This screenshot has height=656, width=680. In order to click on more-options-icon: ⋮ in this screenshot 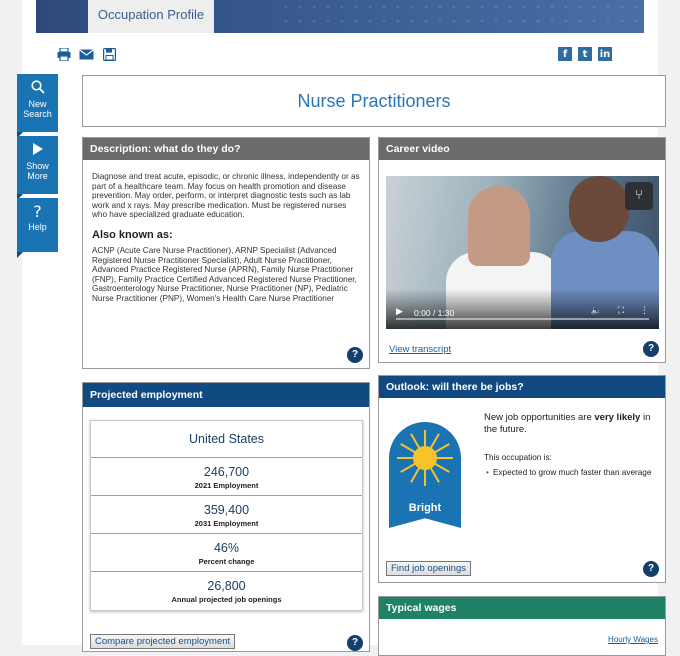, I will do `click(644, 311)`.